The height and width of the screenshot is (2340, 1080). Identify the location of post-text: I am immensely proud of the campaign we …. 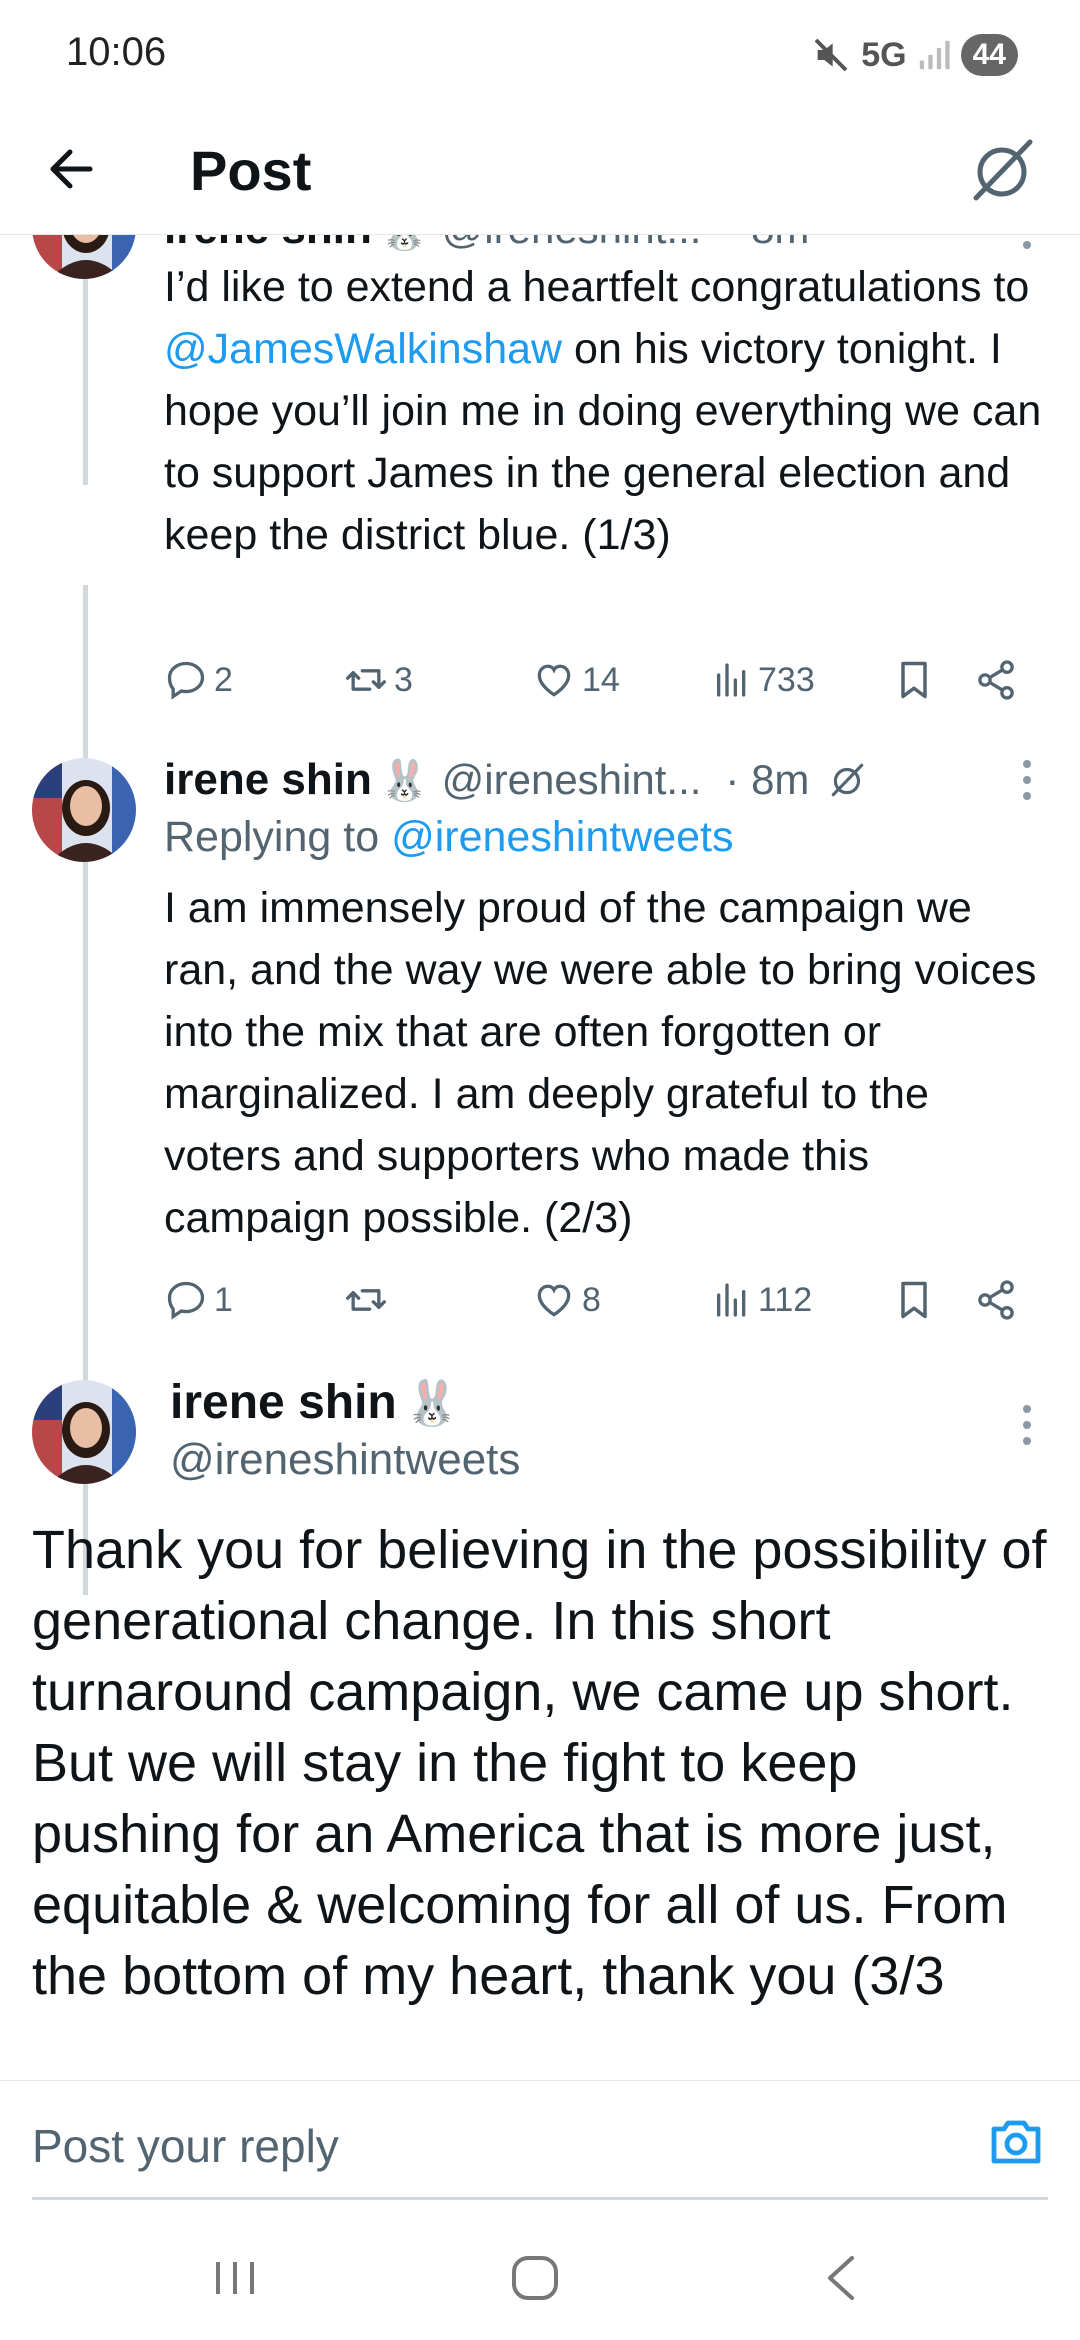
(600, 1063).